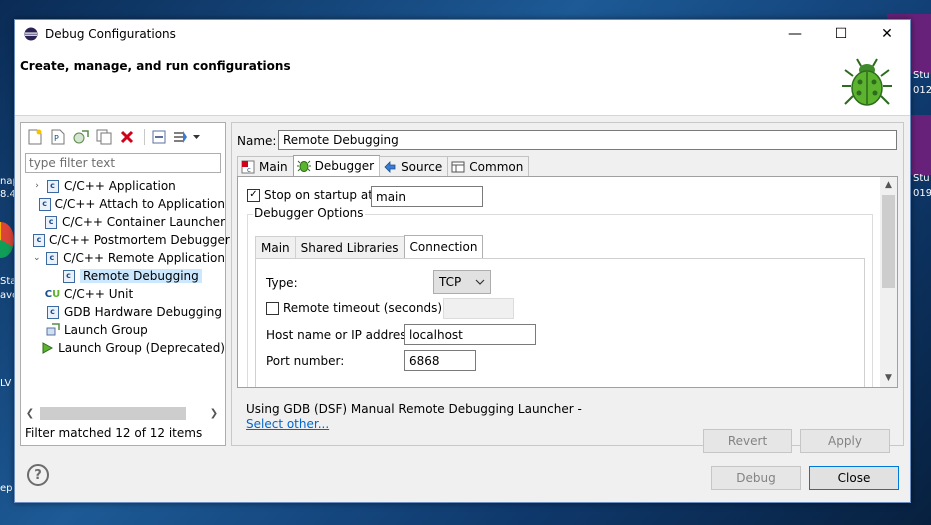 The width and height of the screenshot is (931, 525). I want to click on name-field, so click(587, 140).